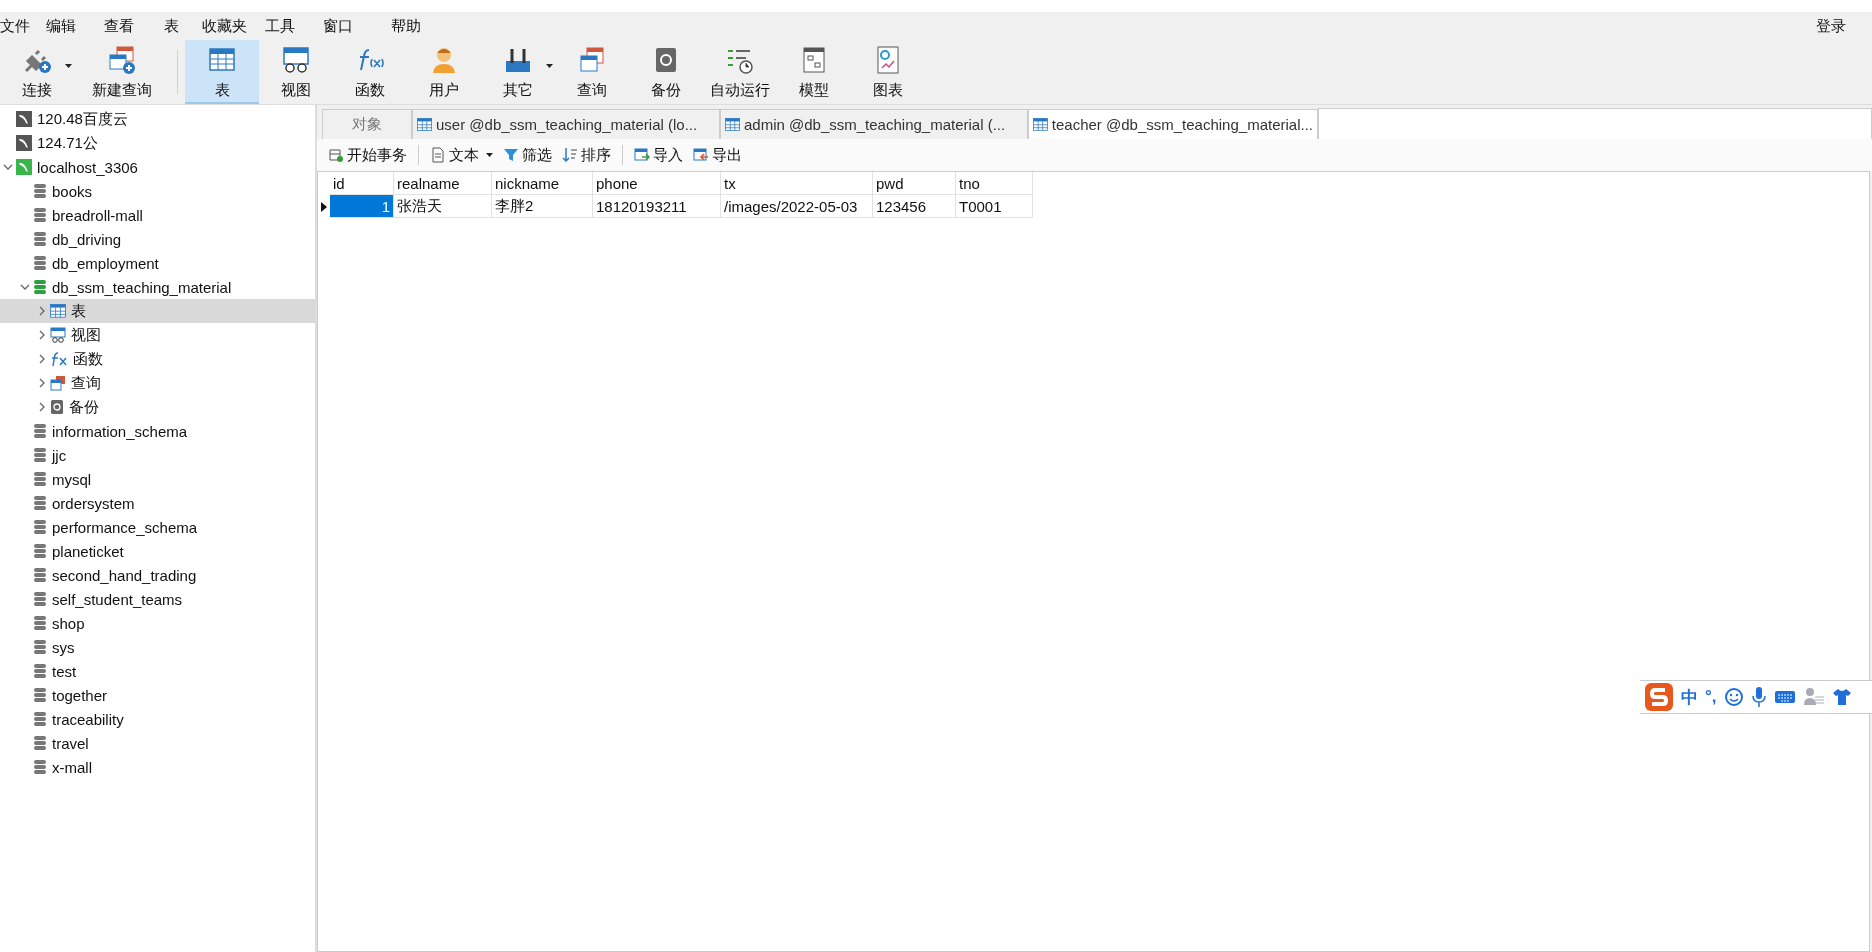 This screenshot has height=952, width=1872. I want to click on ime-mode-text: °,, so click(1711, 697).